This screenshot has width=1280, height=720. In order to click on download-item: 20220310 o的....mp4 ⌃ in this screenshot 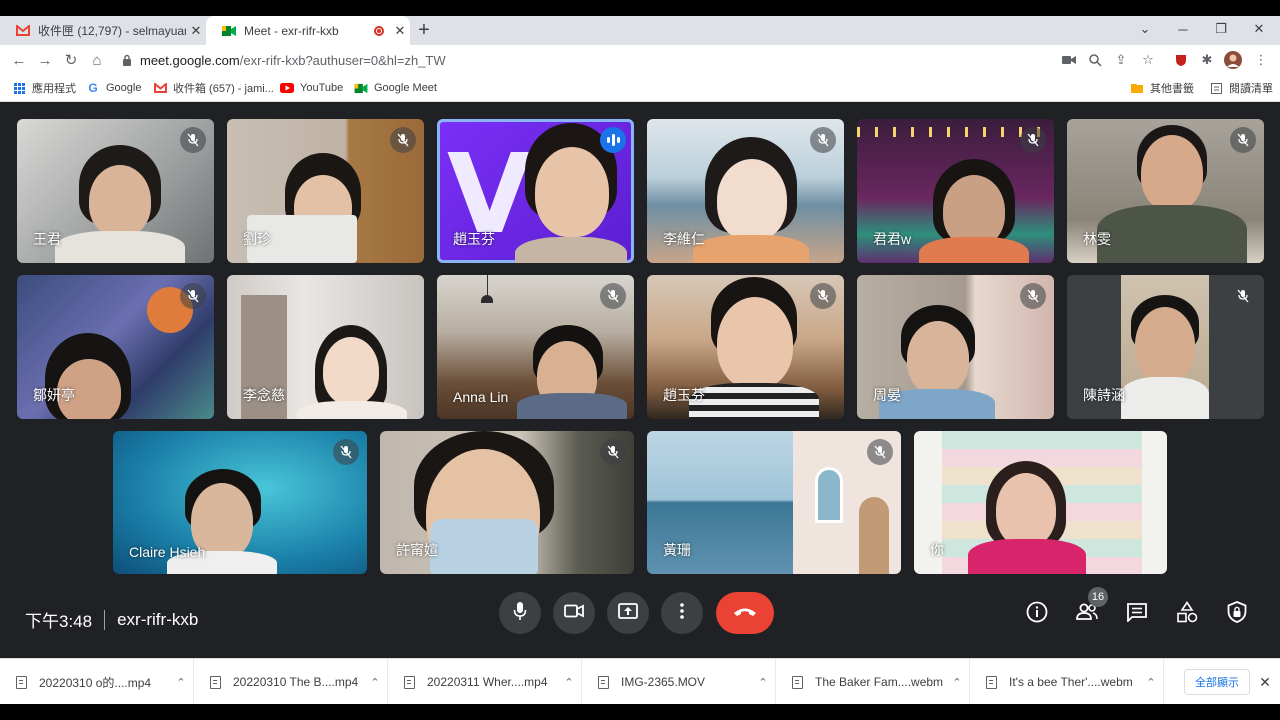, I will do `click(97, 682)`.